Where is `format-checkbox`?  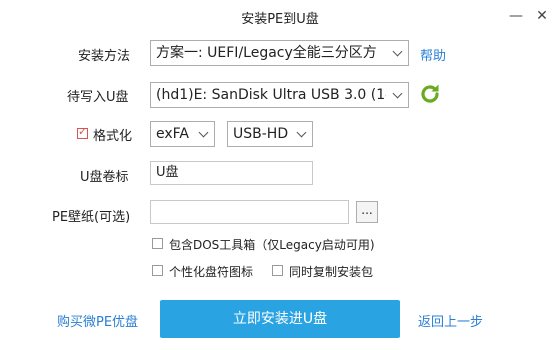
format-checkbox is located at coordinates (82, 132).